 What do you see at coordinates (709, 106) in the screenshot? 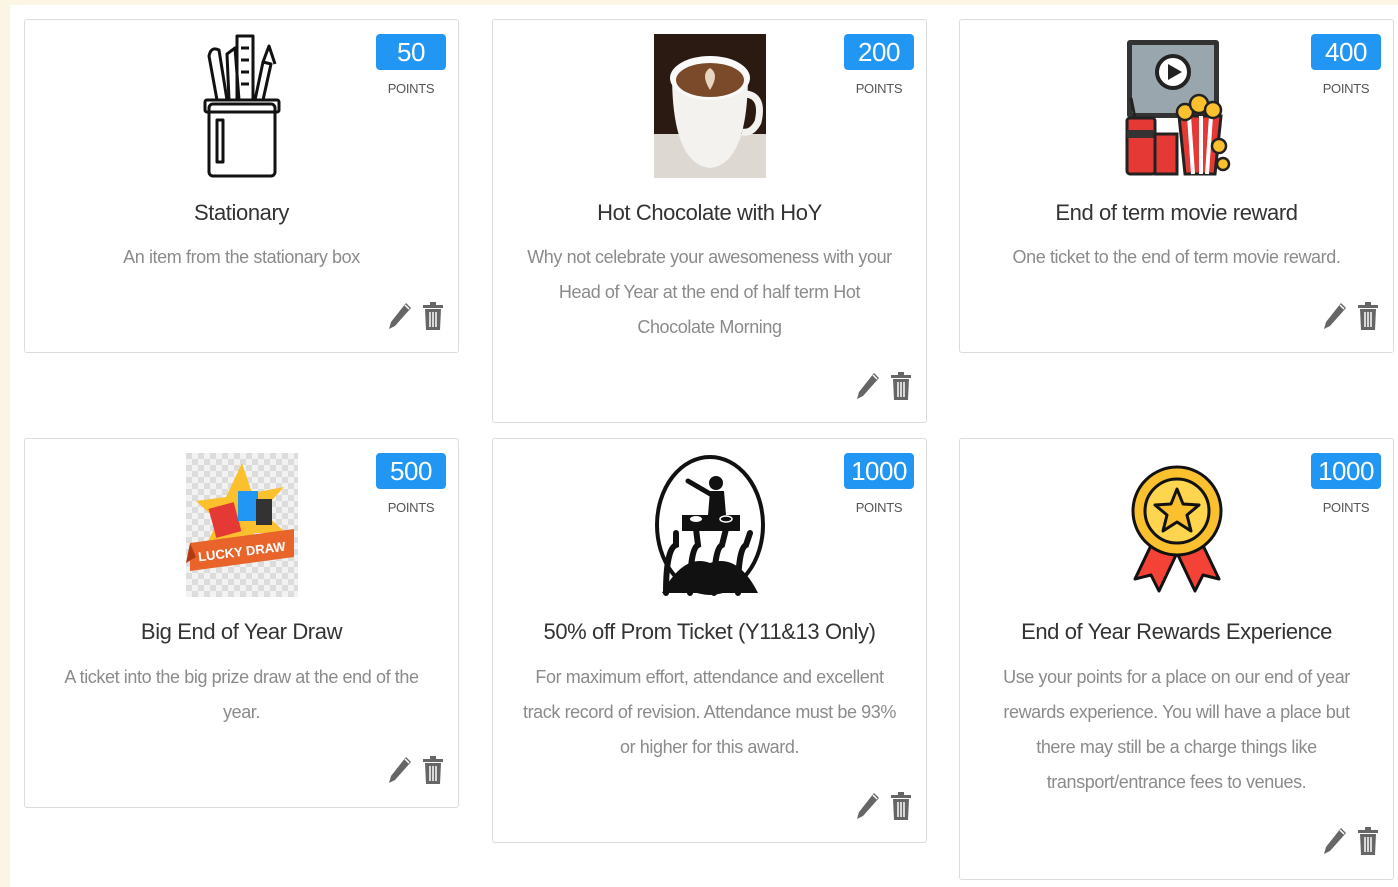
I see `hot-chocolate-photo` at bounding box center [709, 106].